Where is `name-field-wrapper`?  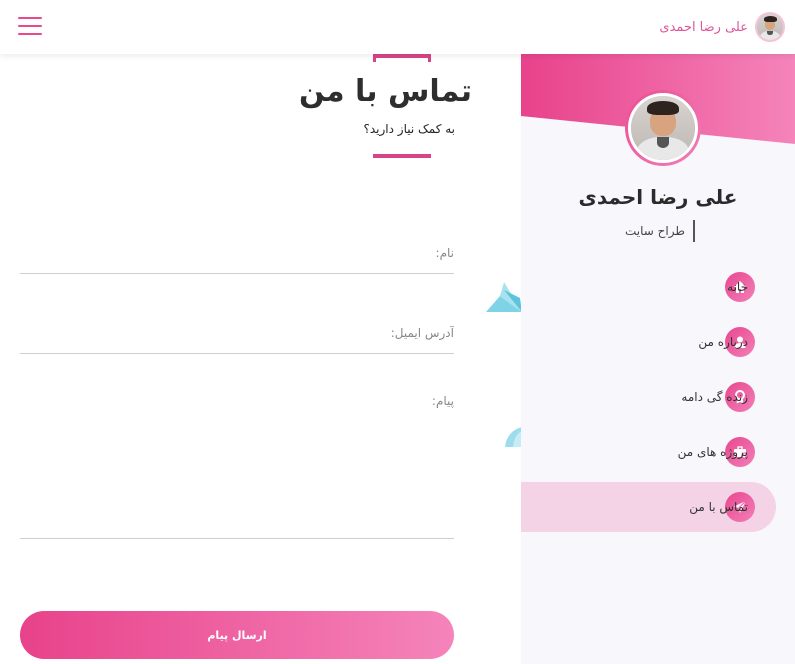
name-field-wrapper is located at coordinates (237, 253).